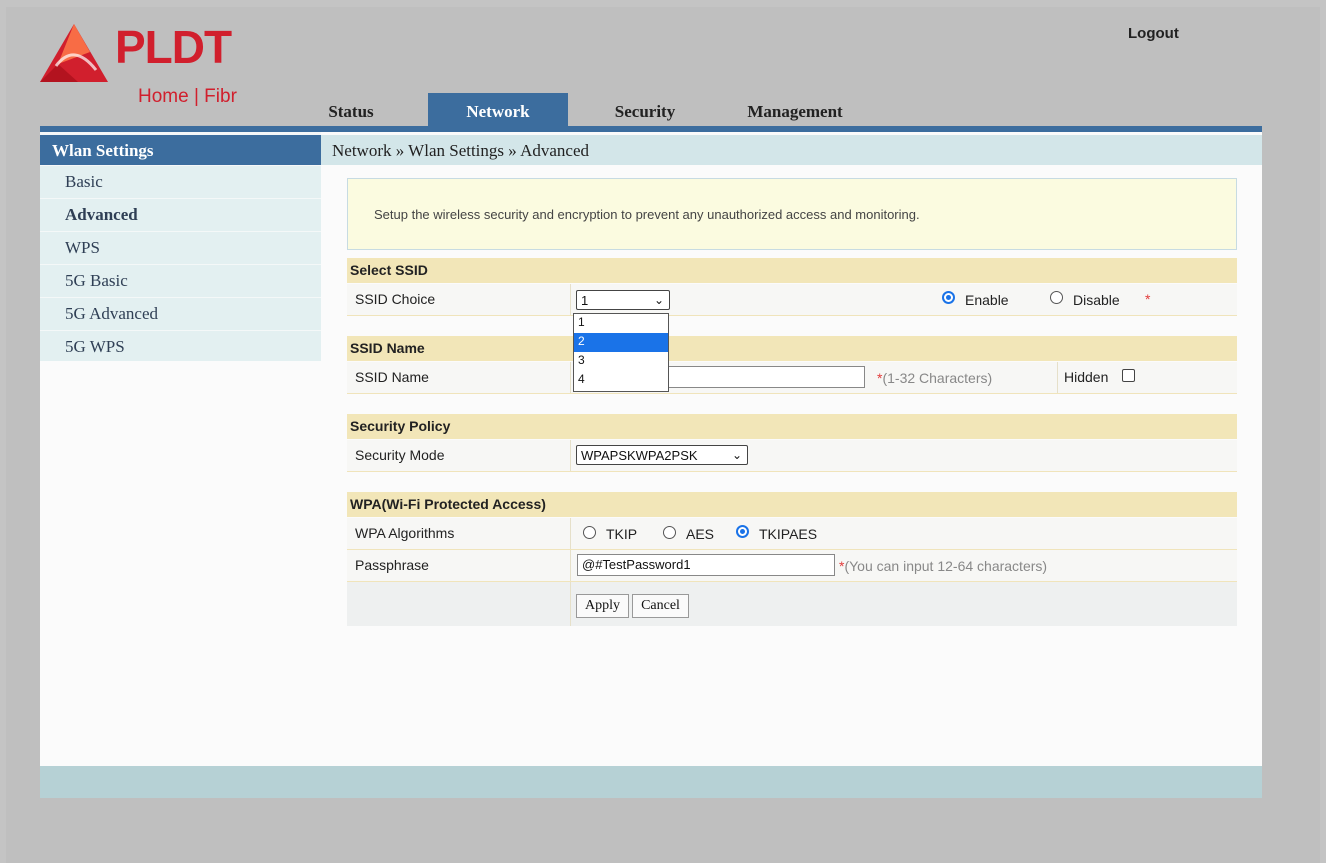 This screenshot has width=1326, height=863. I want to click on section-wpa: WPA(Wi-Fi Protected Access), so click(792, 504).